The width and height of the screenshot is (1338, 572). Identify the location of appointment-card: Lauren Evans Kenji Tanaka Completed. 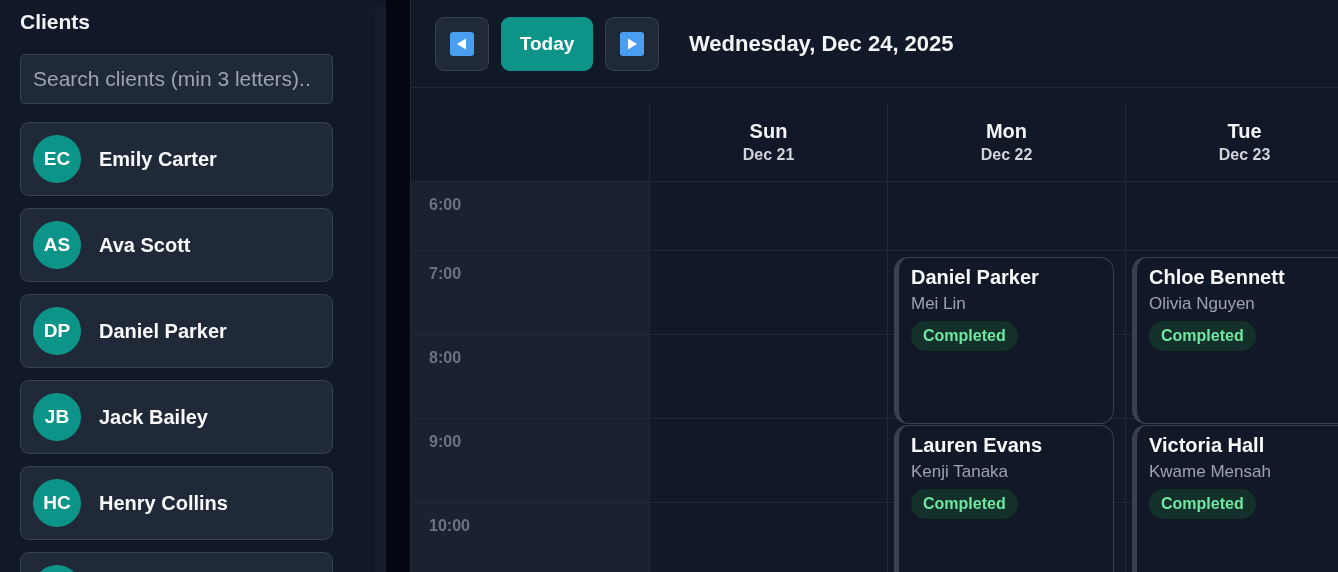
(1004, 498).